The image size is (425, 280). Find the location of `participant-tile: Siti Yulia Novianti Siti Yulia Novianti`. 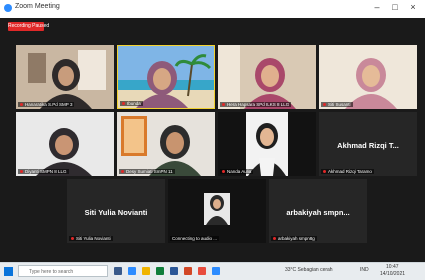

participant-tile: Siti Yulia Novianti Siti Yulia Novianti is located at coordinates (116, 211).